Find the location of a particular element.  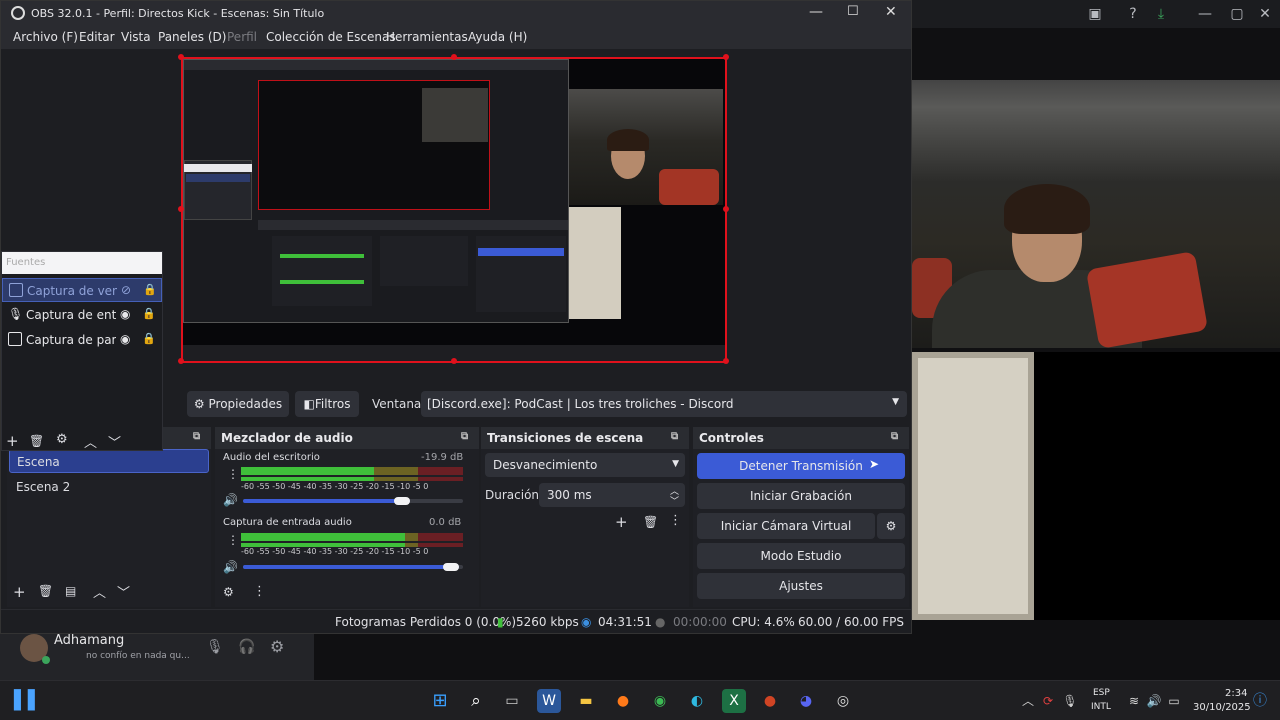

task-view-icon: ▭ is located at coordinates (512, 701).